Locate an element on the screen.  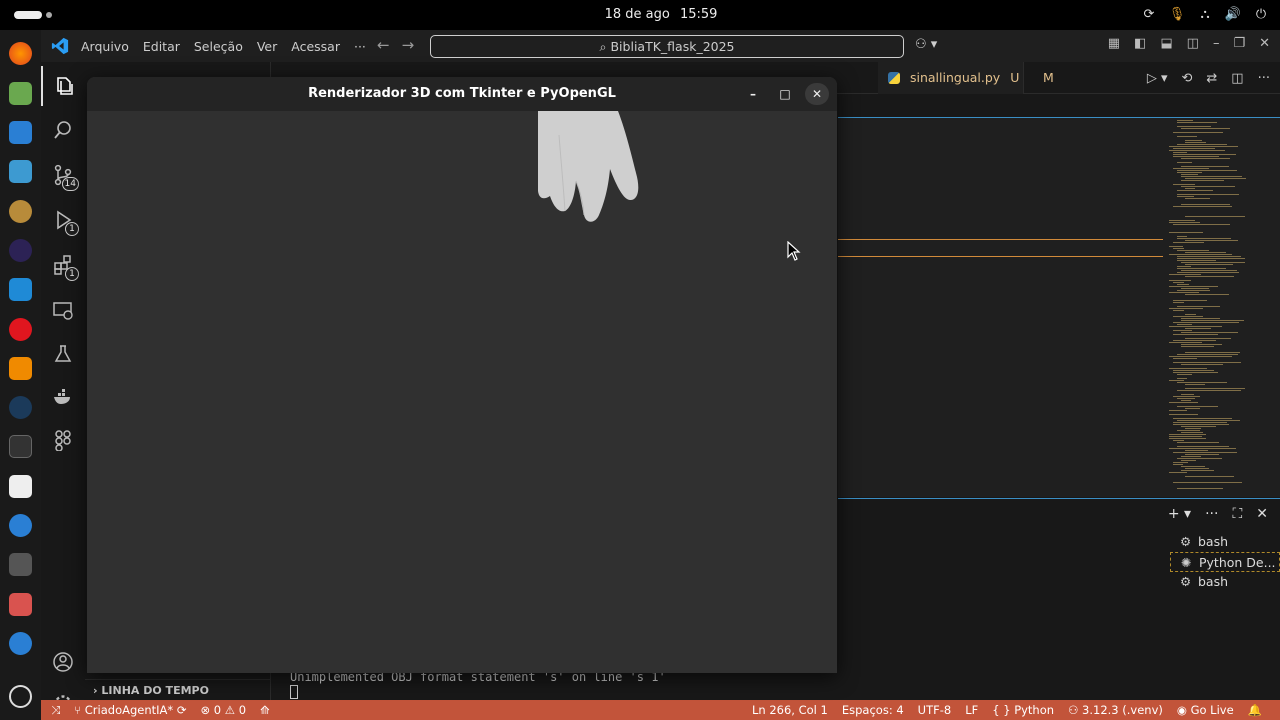
tab-sinallingual: sinallingual.py U is located at coordinates (951, 78).